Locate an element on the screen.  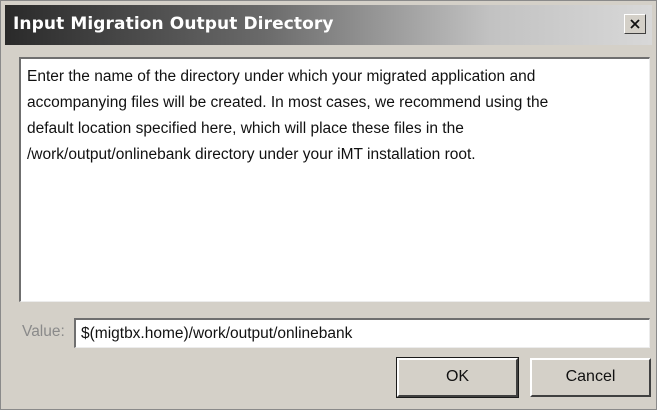
value-label: Value: is located at coordinates (43, 331).